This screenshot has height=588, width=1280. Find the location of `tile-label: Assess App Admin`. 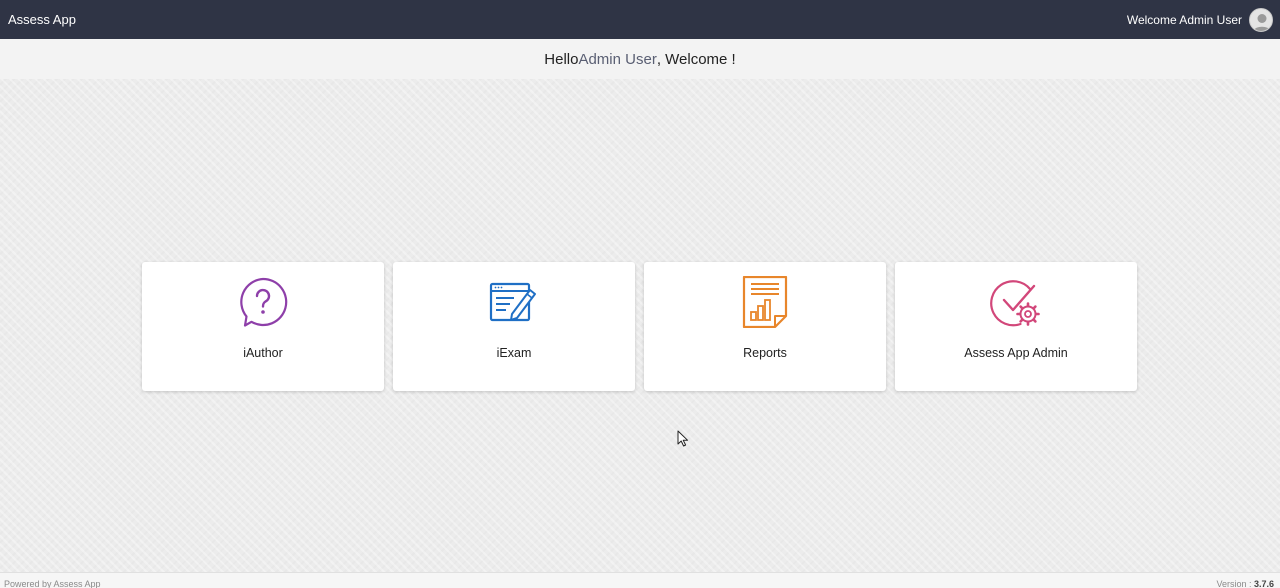

tile-label: Assess App Admin is located at coordinates (1016, 353).